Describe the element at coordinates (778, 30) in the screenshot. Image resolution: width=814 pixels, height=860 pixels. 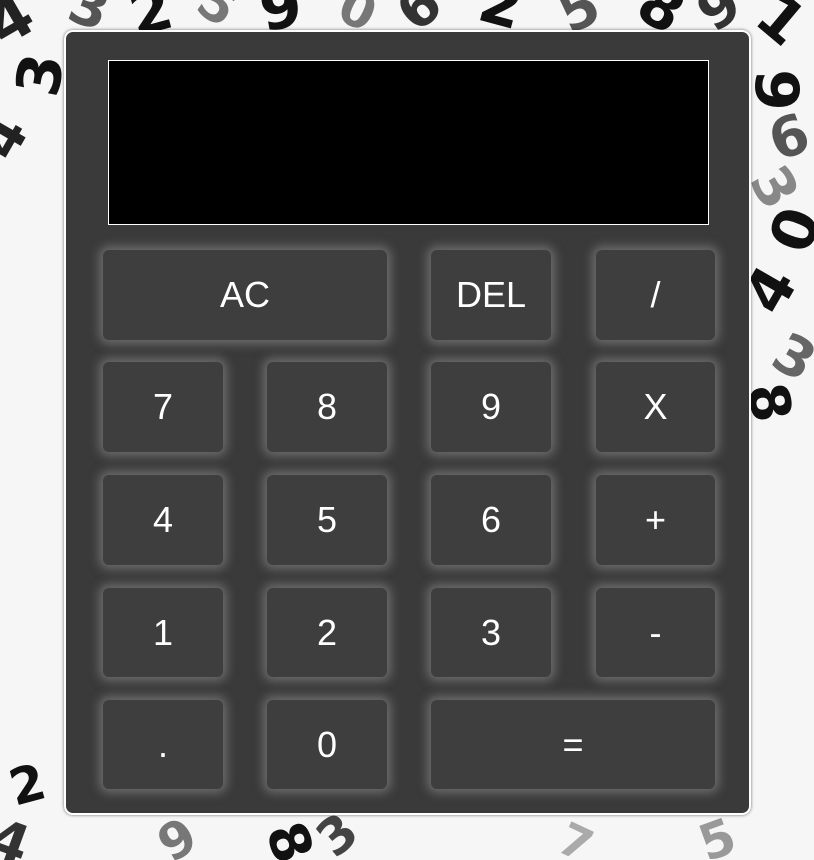
I see `background-digit: 1` at that location.